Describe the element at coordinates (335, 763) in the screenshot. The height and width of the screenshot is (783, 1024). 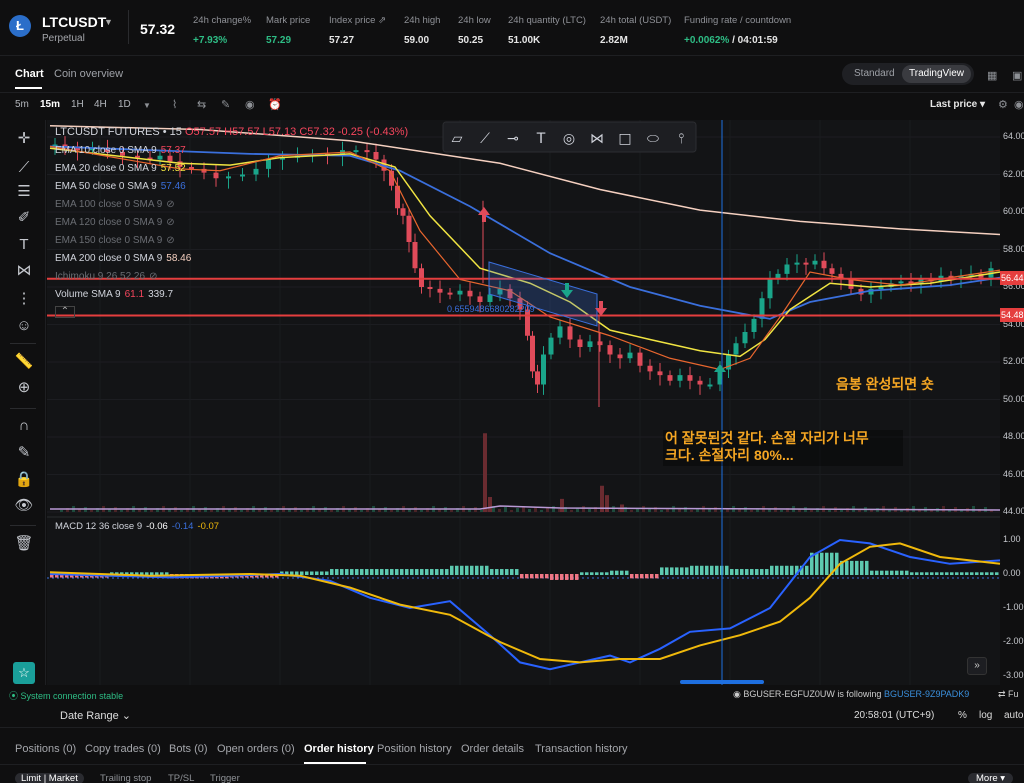
I see `tab-underline` at that location.